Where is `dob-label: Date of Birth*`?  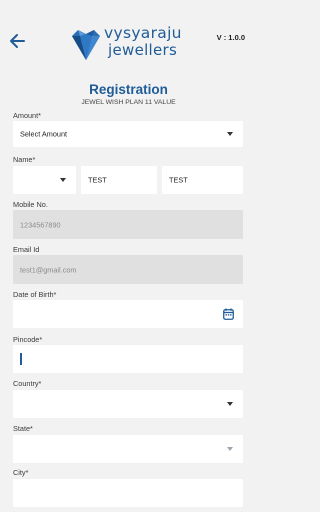
dob-label: Date of Birth* is located at coordinates (35, 294).